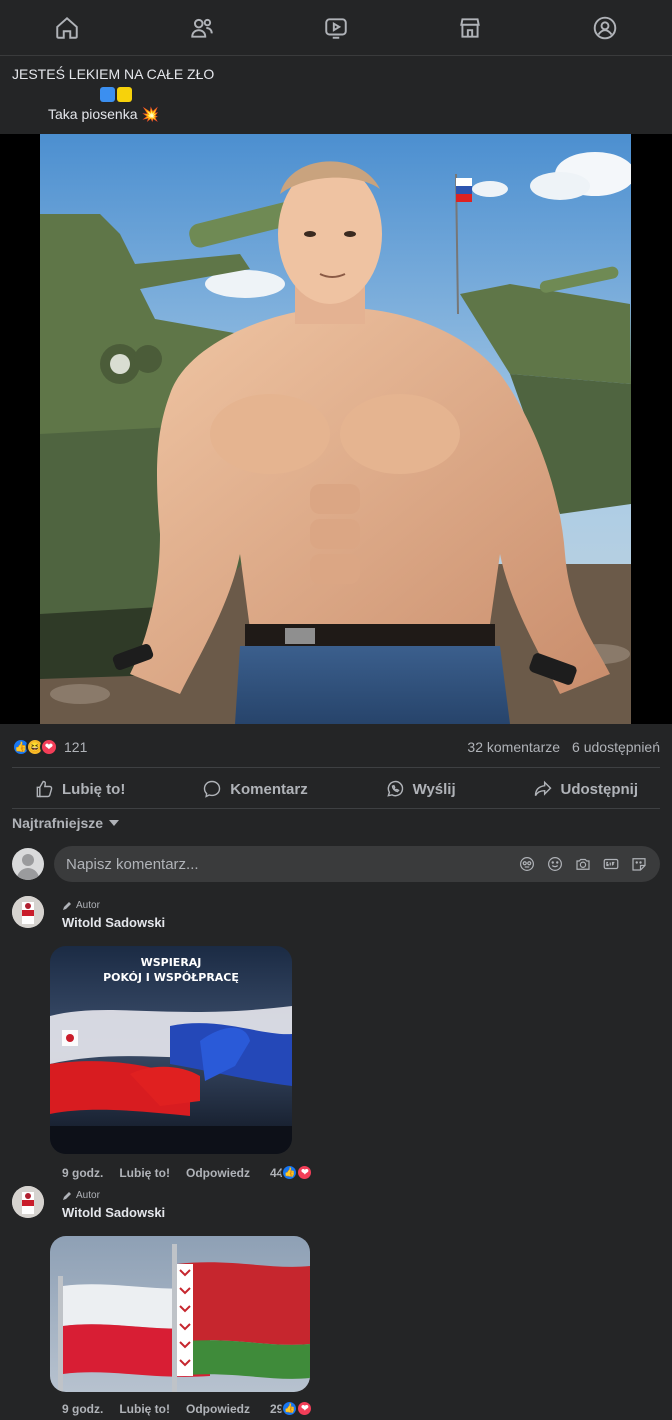 The width and height of the screenshot is (672, 1420). Describe the element at coordinates (28, 860) in the screenshot. I see `avatar-head` at that location.